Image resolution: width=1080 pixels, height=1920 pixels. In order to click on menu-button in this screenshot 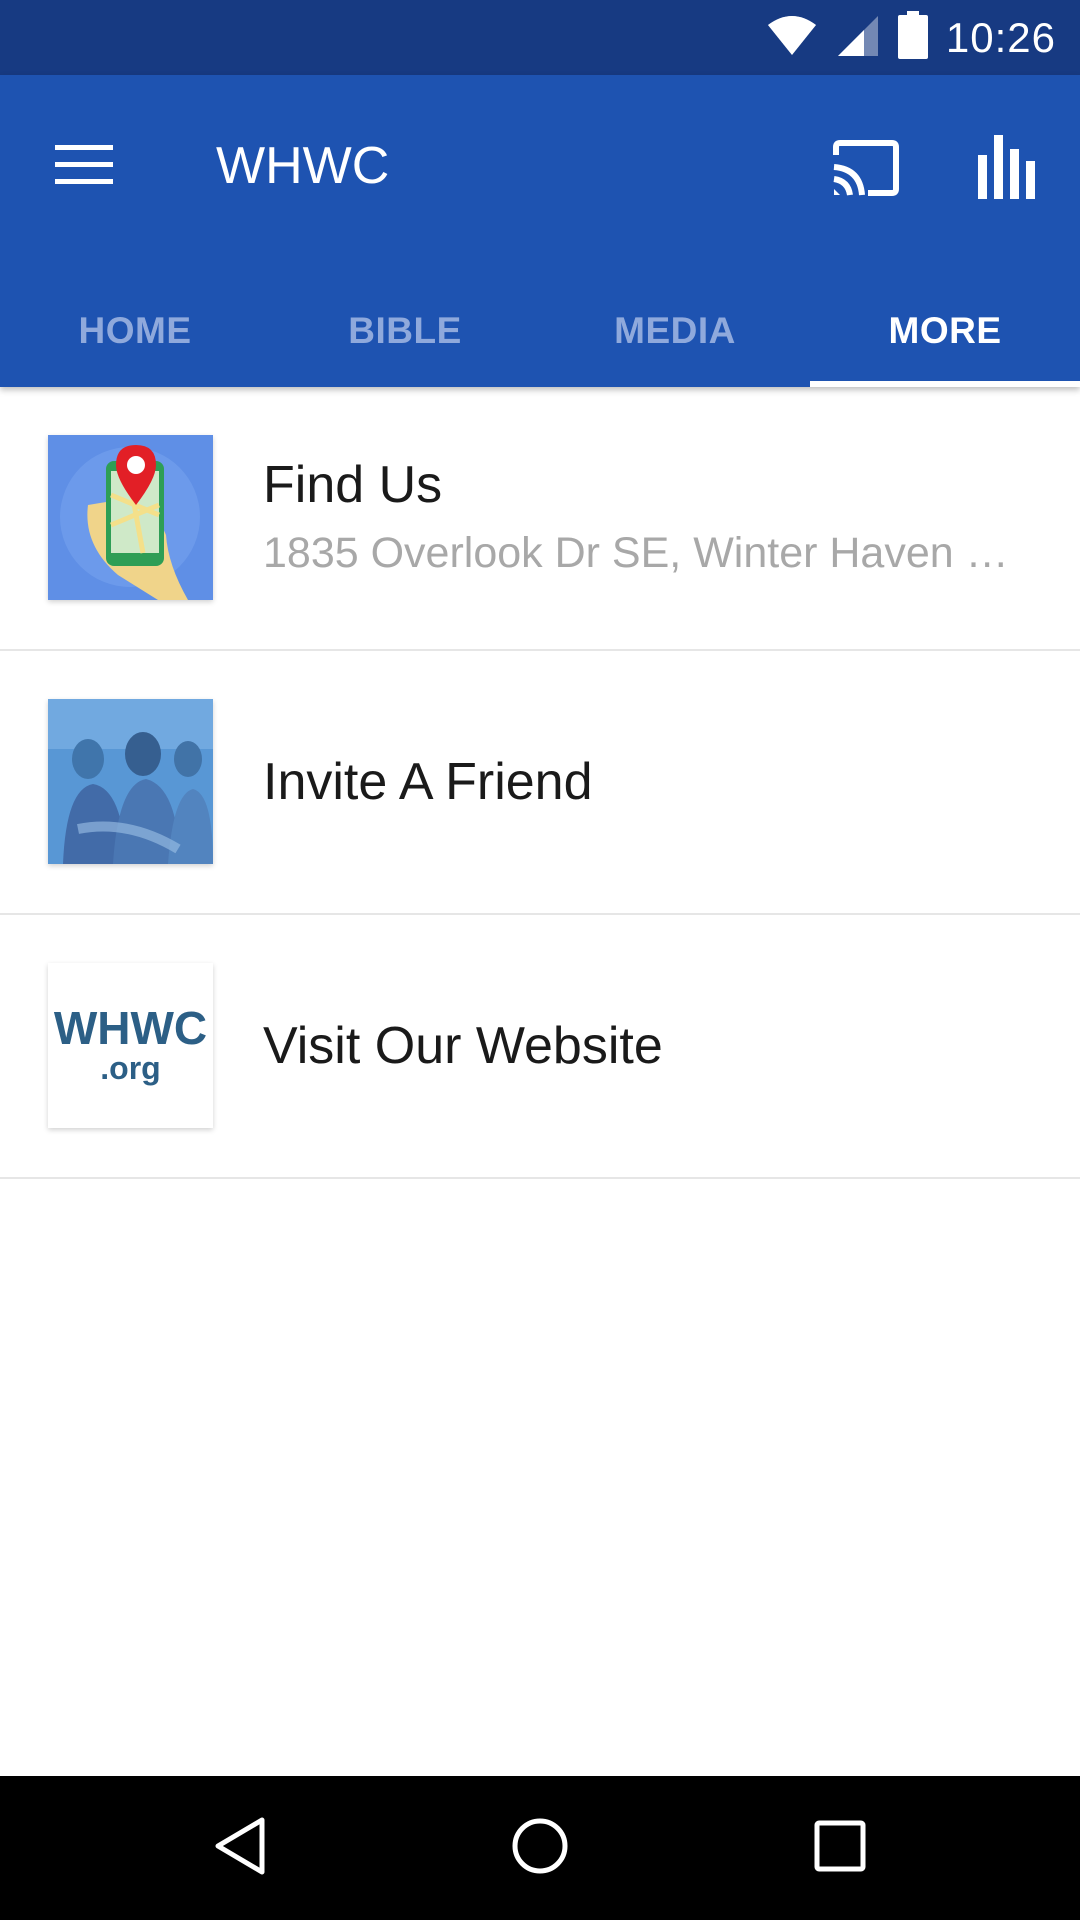, I will do `click(84, 167)`.